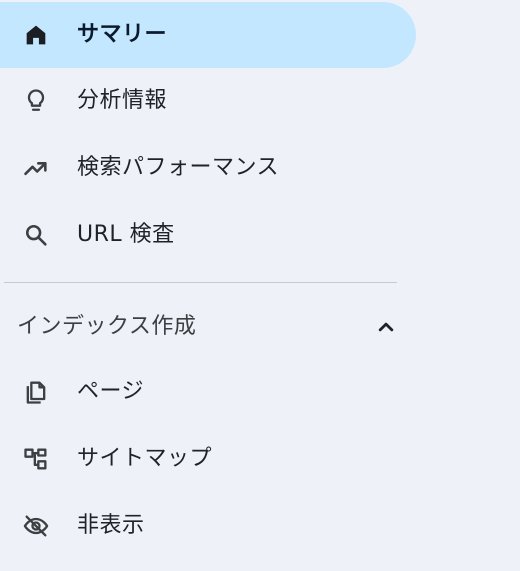 The height and width of the screenshot is (571, 520). What do you see at coordinates (36, 35) in the screenshot?
I see `home-icon` at bounding box center [36, 35].